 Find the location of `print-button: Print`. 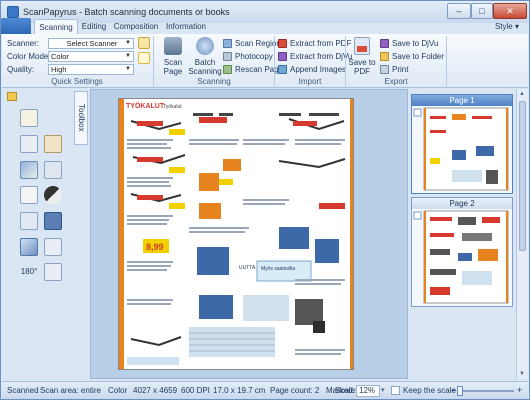

print-button: Print is located at coordinates (394, 70).